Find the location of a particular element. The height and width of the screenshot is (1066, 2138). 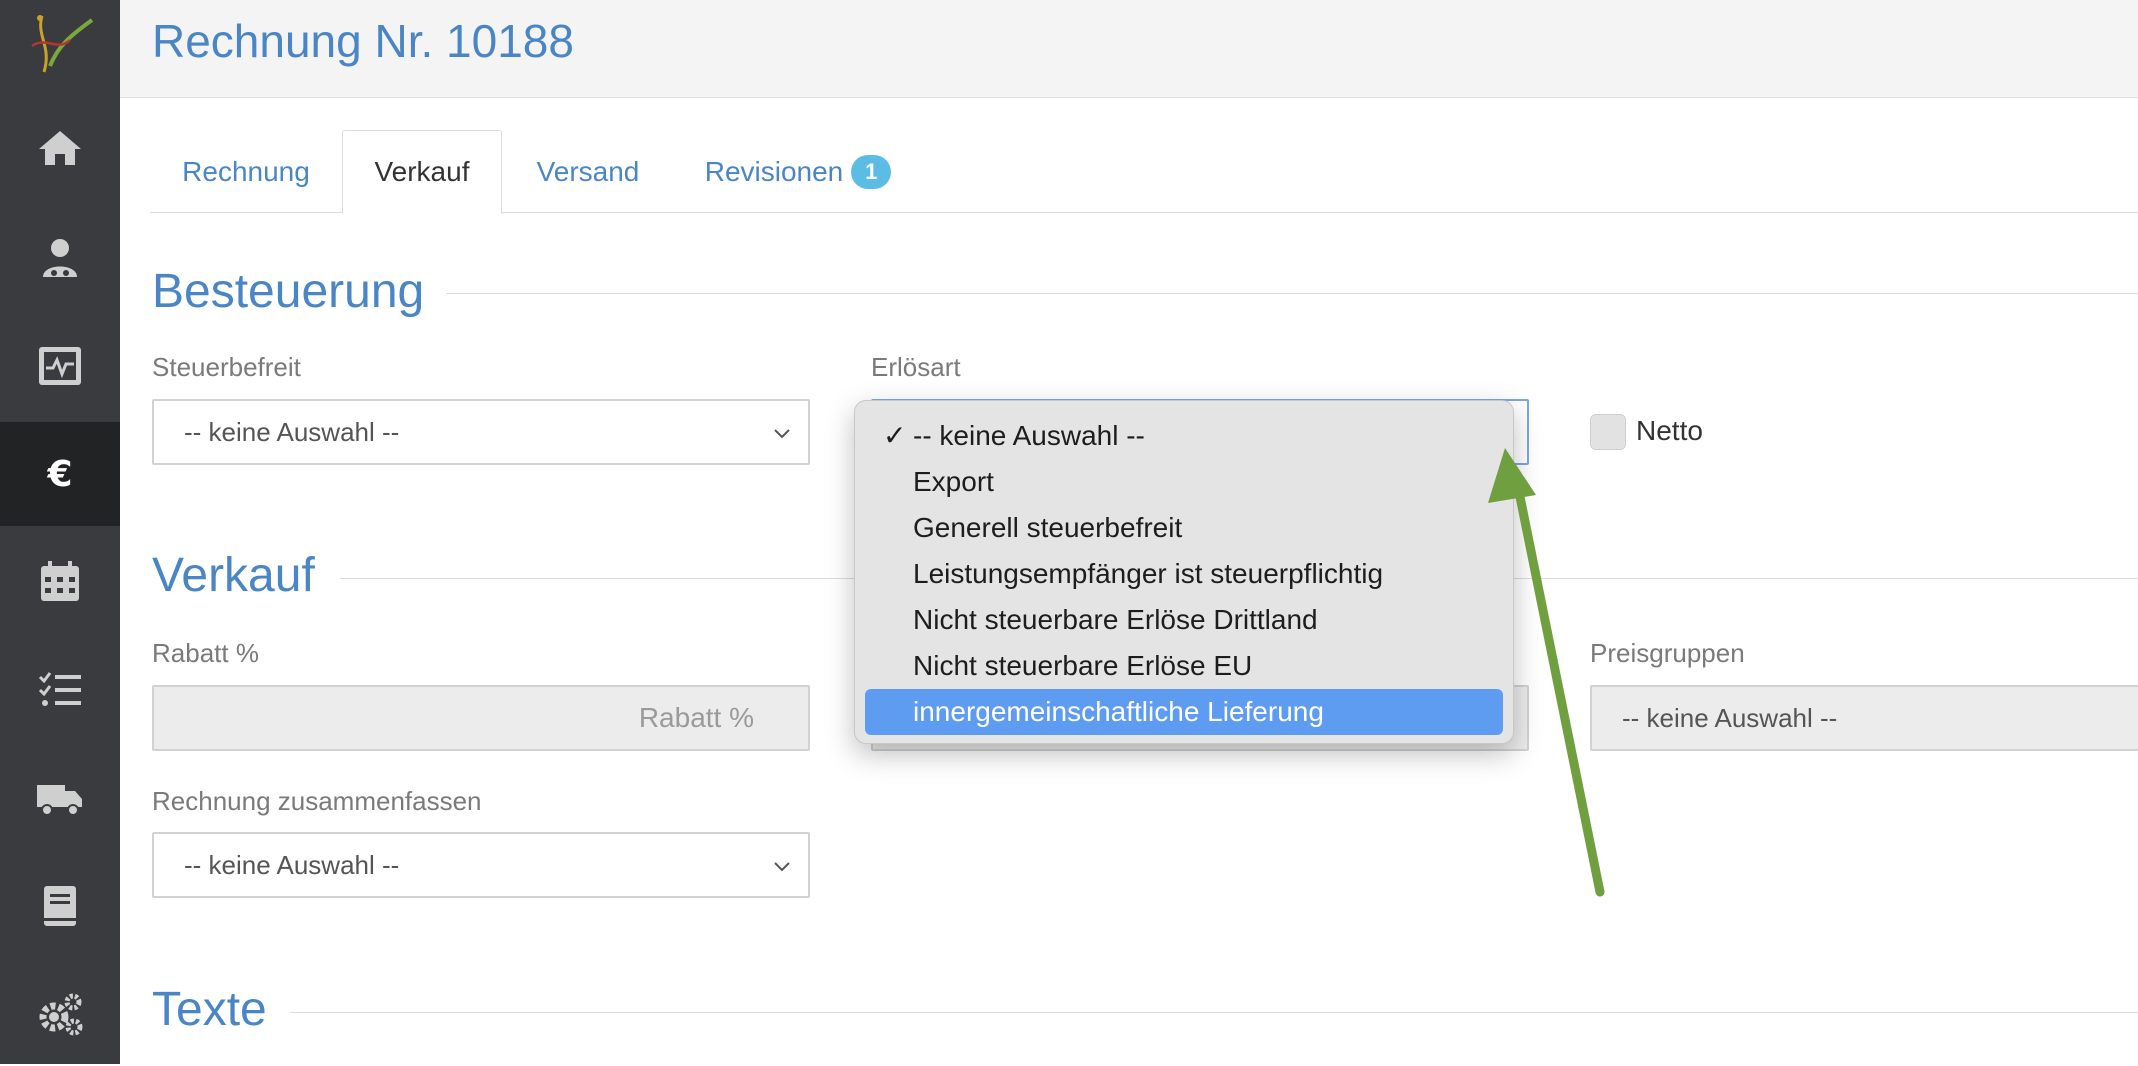

calendar-icon is located at coordinates (60, 581).